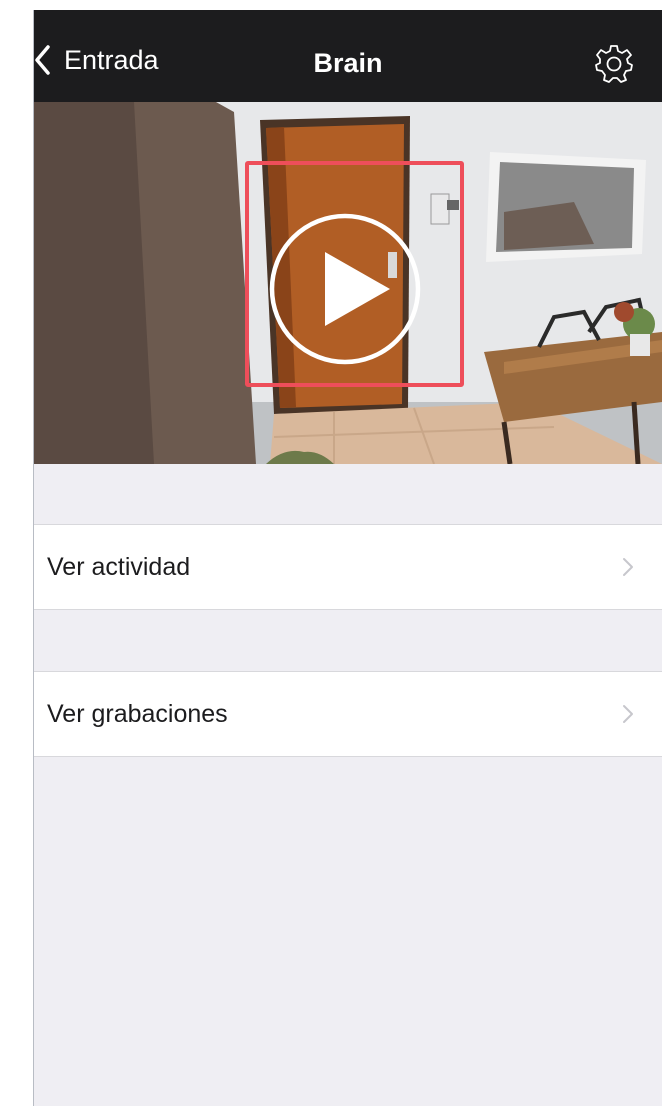  I want to click on navigation-bar: Entrada Brain, so click(348, 56).